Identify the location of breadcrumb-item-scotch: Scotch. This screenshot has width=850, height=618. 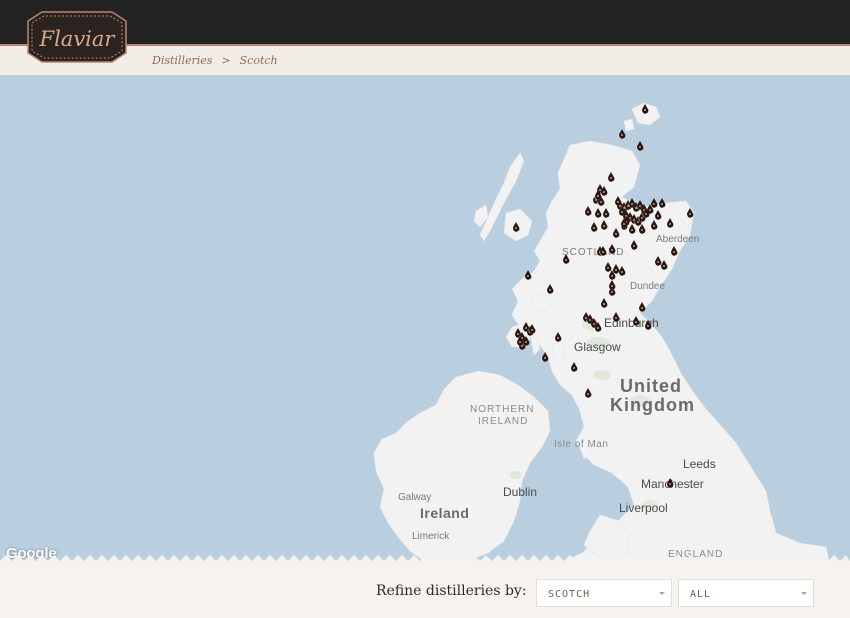
(259, 60).